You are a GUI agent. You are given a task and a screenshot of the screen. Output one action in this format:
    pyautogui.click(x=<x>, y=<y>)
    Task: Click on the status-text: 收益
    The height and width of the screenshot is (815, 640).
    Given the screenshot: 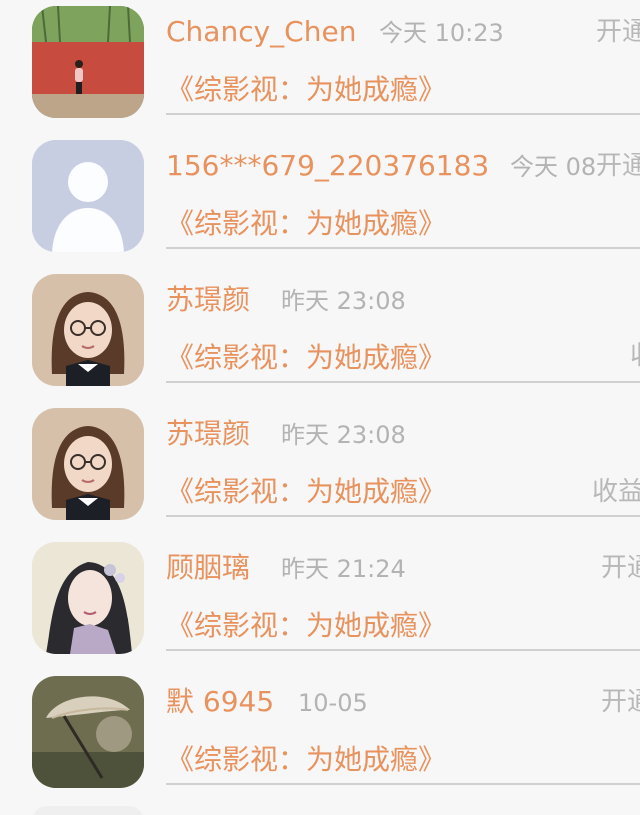 What is the action you would take?
    pyautogui.click(x=616, y=492)
    